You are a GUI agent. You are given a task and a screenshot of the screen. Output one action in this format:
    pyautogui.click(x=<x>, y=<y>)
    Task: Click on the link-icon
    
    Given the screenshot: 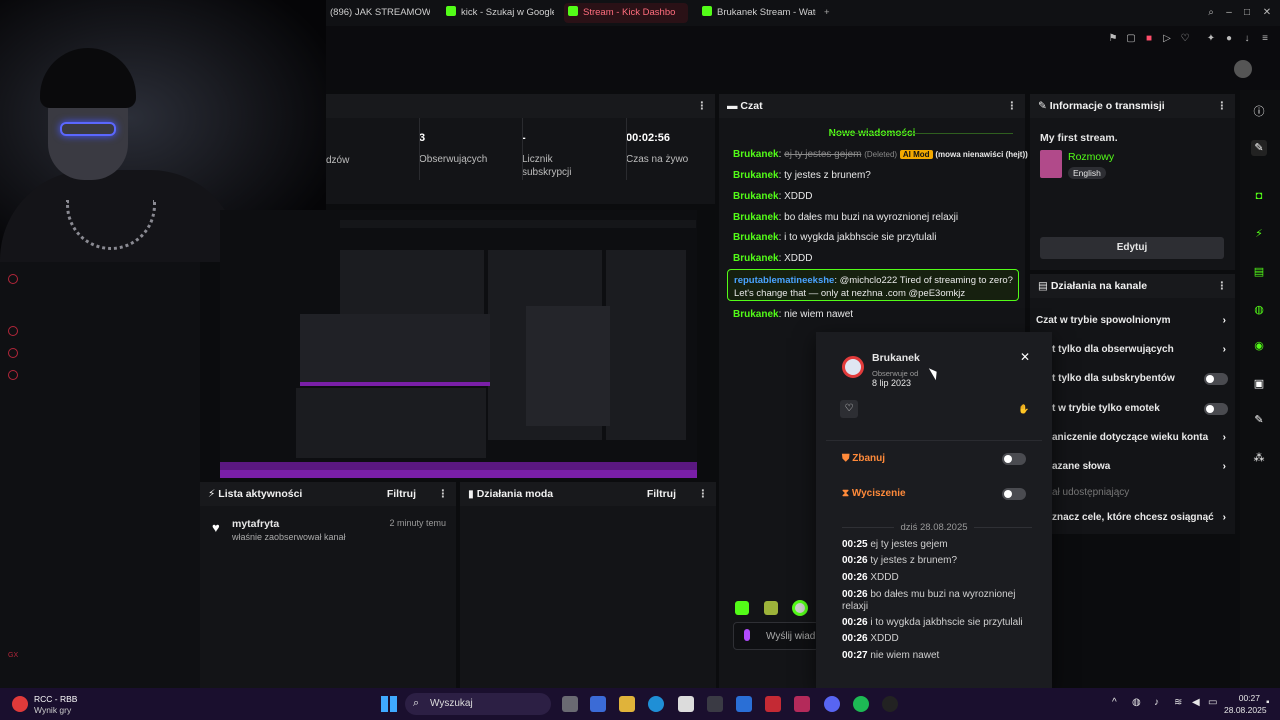 What is the action you would take?
    pyautogui.click(x=13, y=353)
    